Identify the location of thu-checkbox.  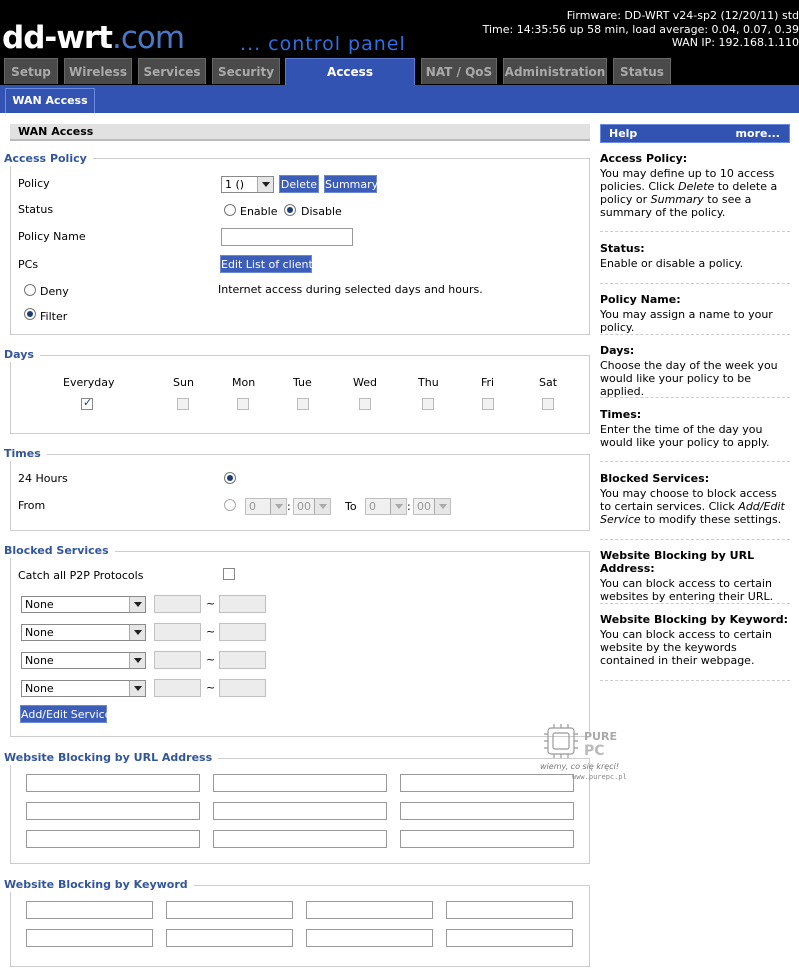
(428, 404).